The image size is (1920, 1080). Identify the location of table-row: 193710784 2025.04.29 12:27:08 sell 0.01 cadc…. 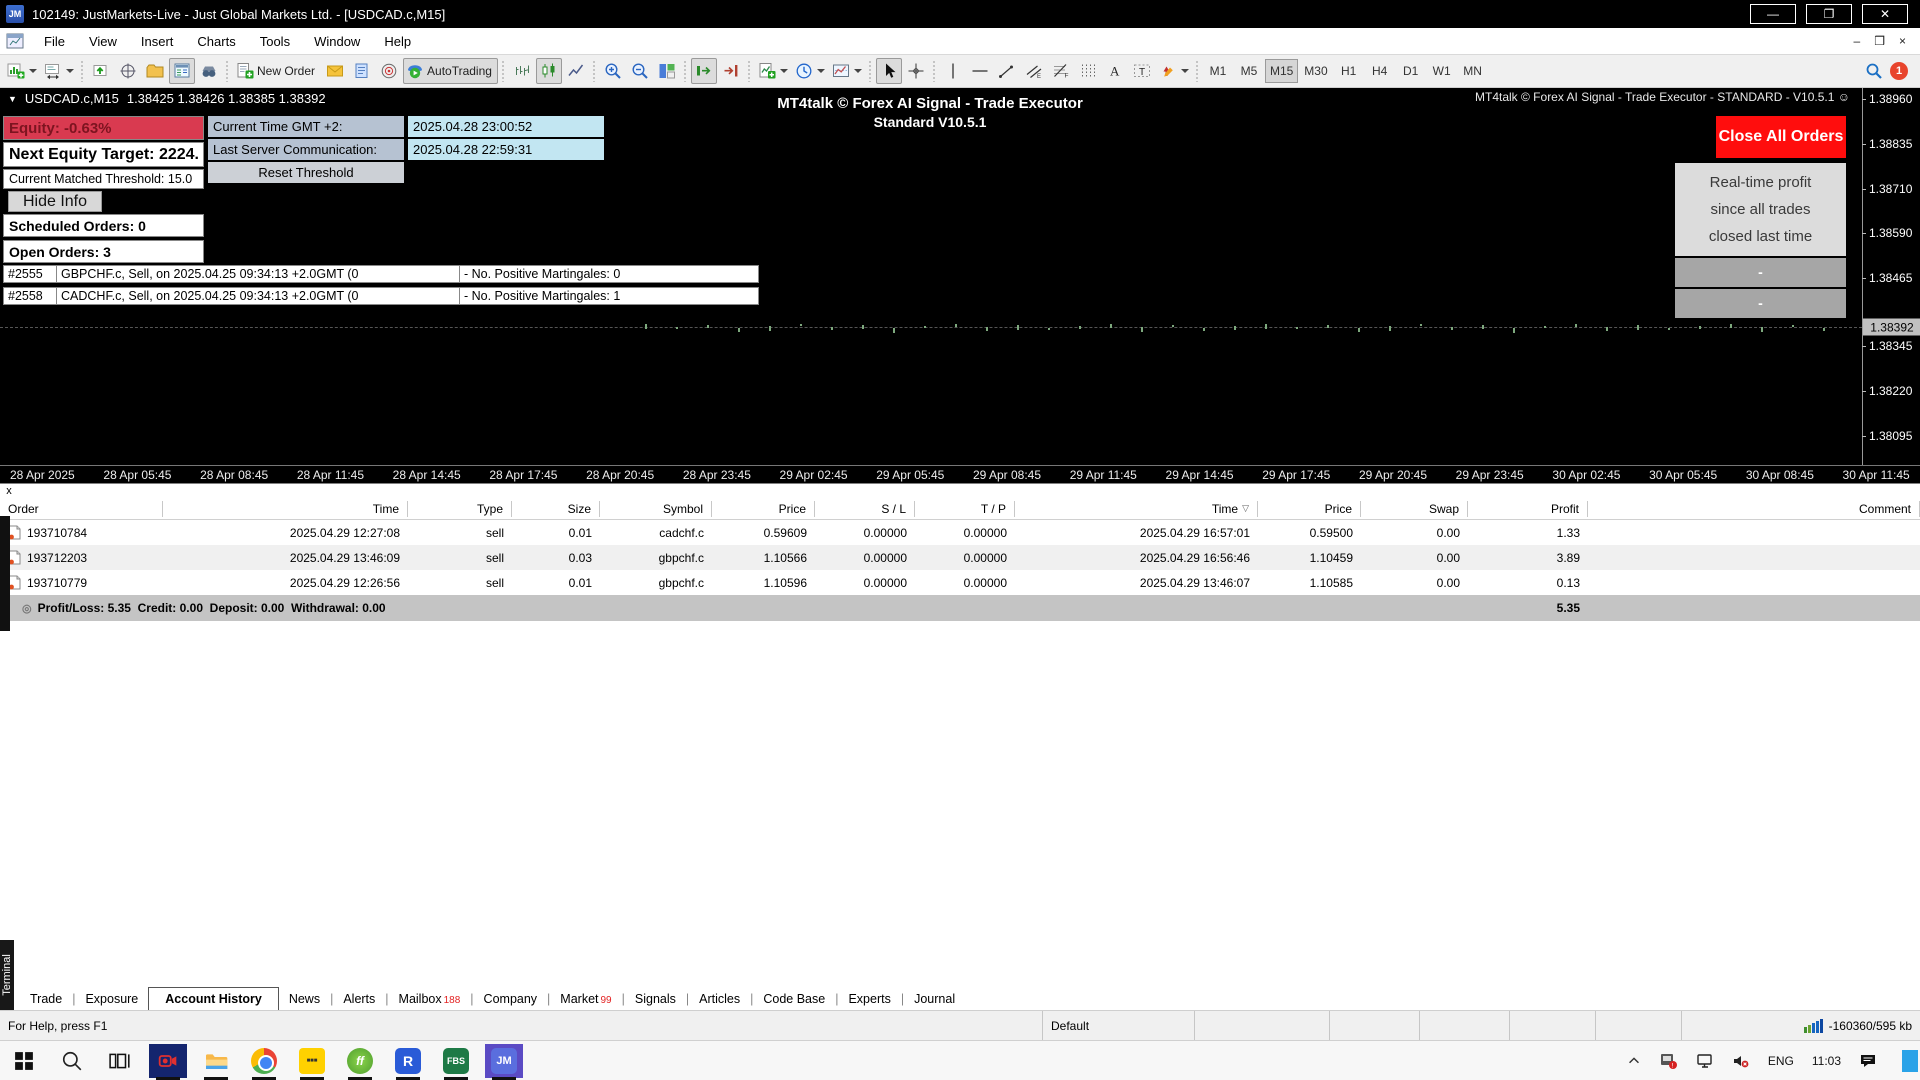
(960, 532).